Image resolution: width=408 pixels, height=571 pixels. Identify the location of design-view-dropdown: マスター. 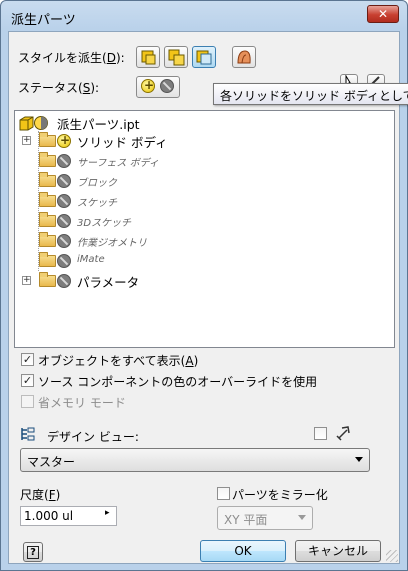
(195, 460).